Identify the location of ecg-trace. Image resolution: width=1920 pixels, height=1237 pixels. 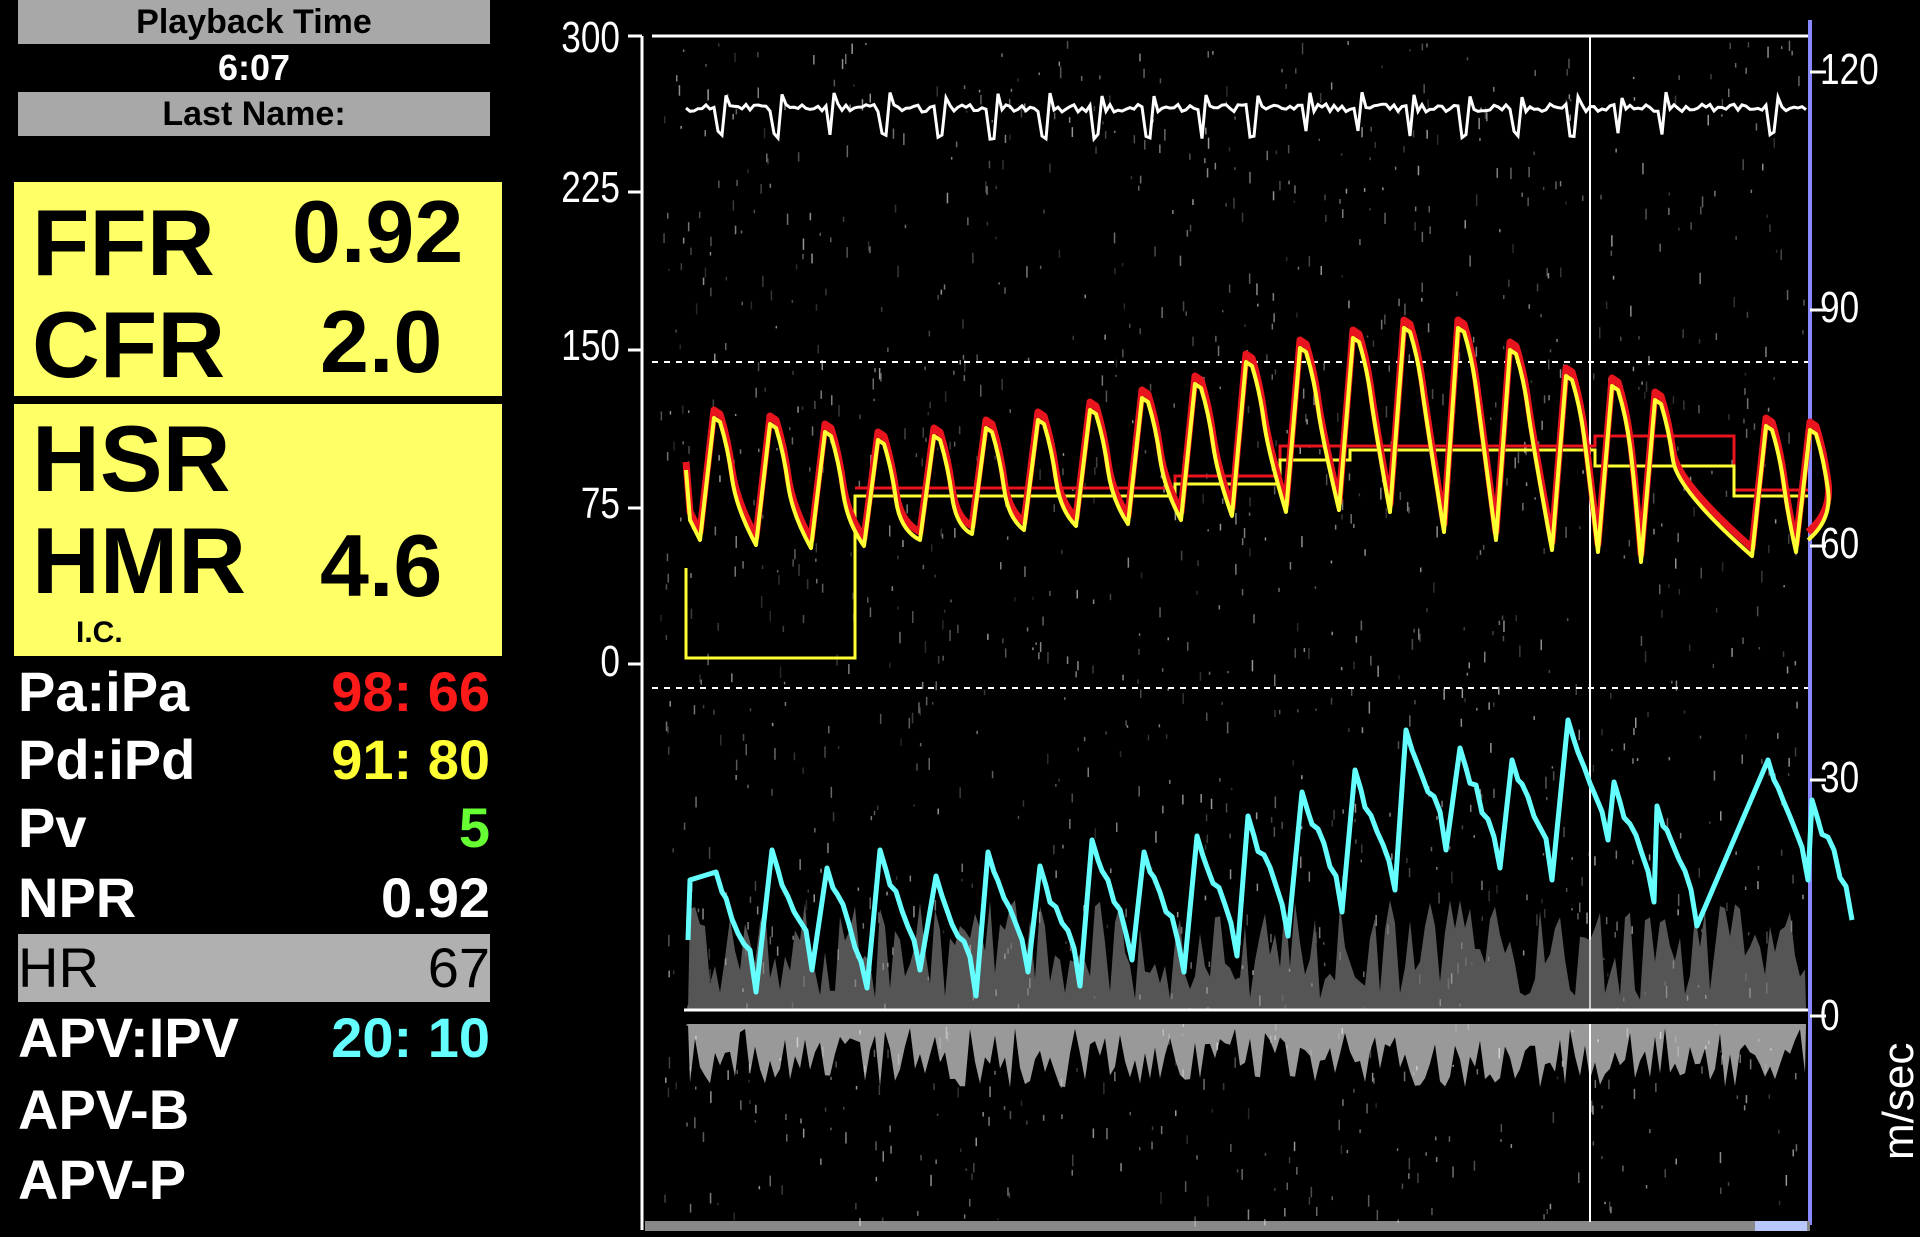
(1246, 117).